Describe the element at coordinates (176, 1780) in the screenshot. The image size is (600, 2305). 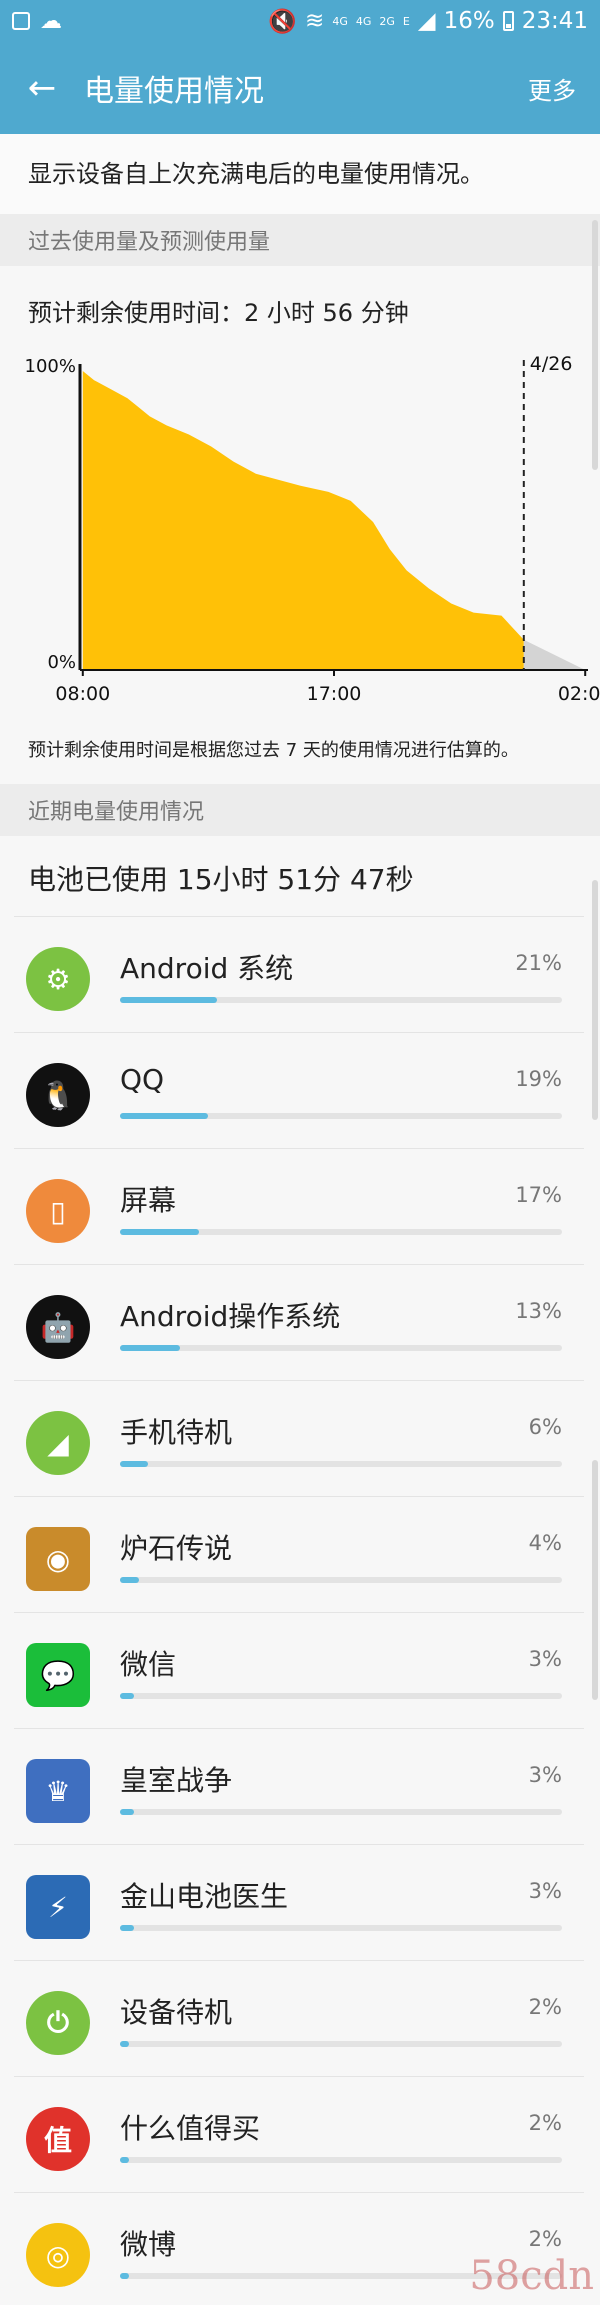
I see `app-name: 皇室战争` at that location.